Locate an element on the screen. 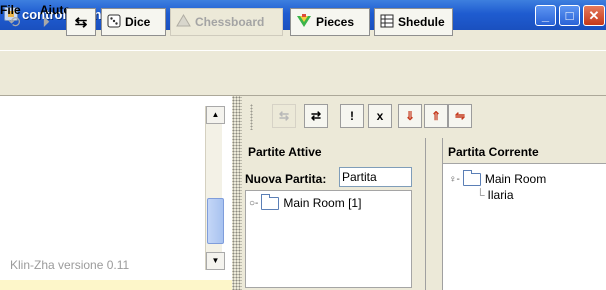 The image size is (606, 290). table-icon is located at coordinates (387, 22).